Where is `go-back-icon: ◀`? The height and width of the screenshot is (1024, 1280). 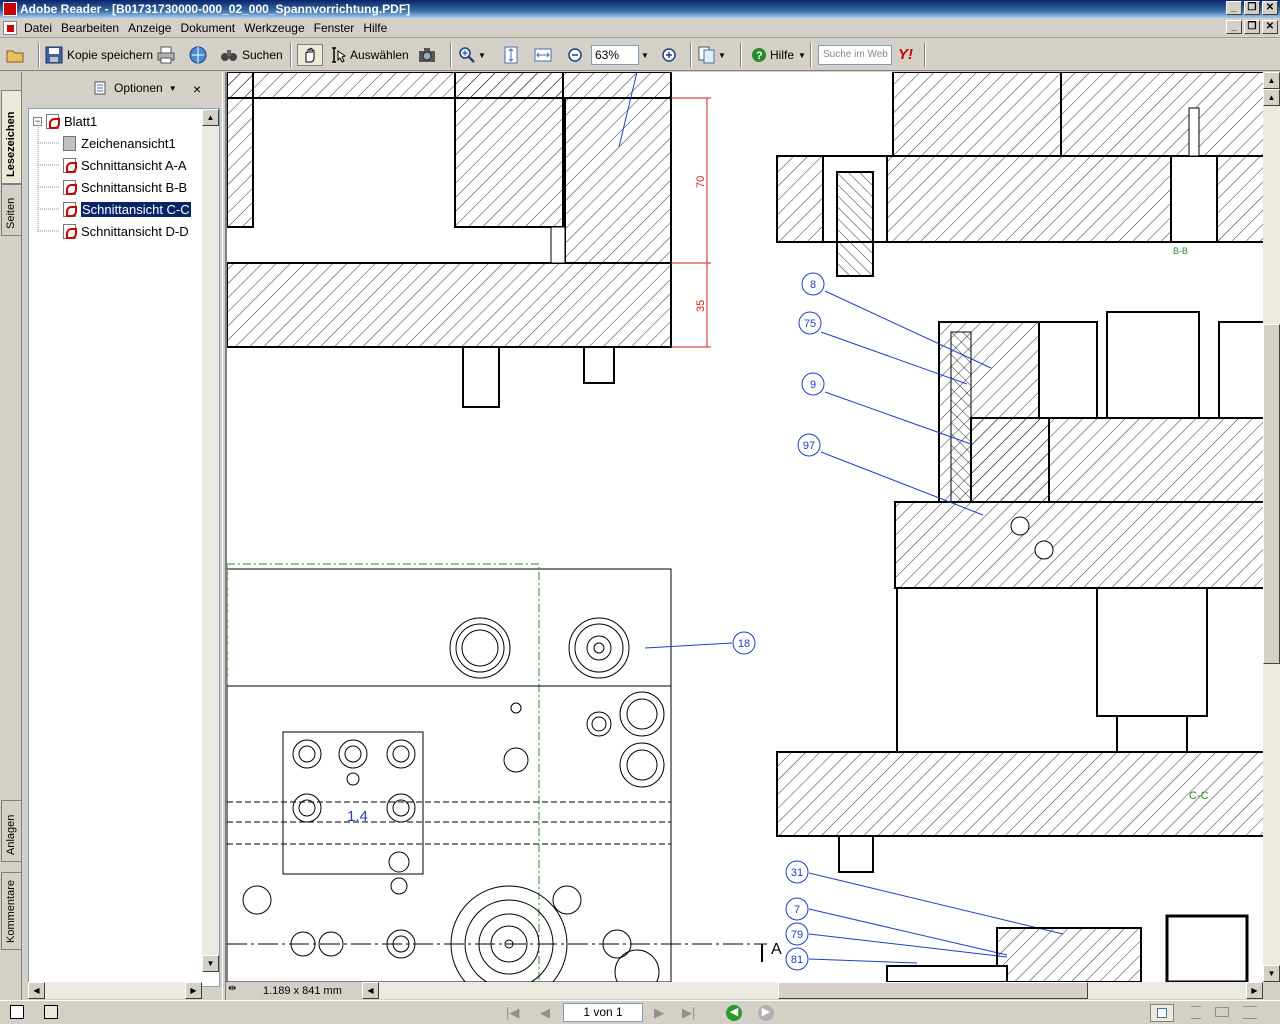 go-back-icon: ◀ is located at coordinates (734, 1013).